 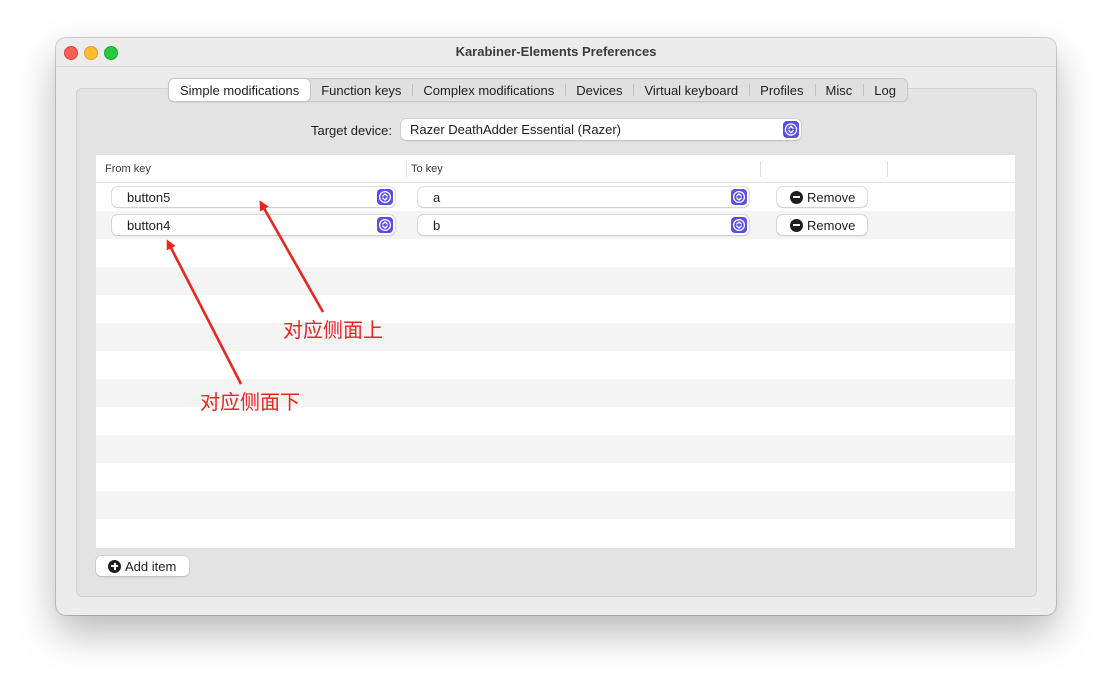 I want to click on from-key-select: button4, so click(x=253, y=225).